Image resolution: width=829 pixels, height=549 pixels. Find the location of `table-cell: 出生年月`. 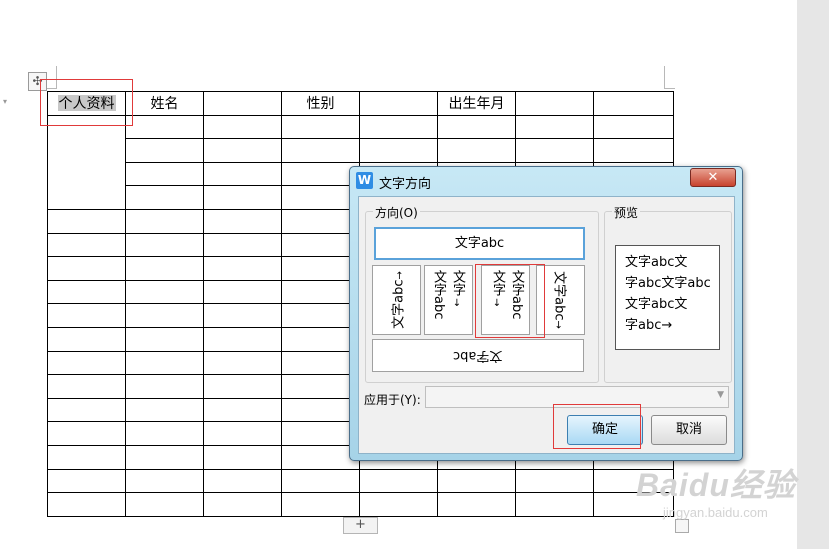

table-cell: 出生年月 is located at coordinates (476, 103).